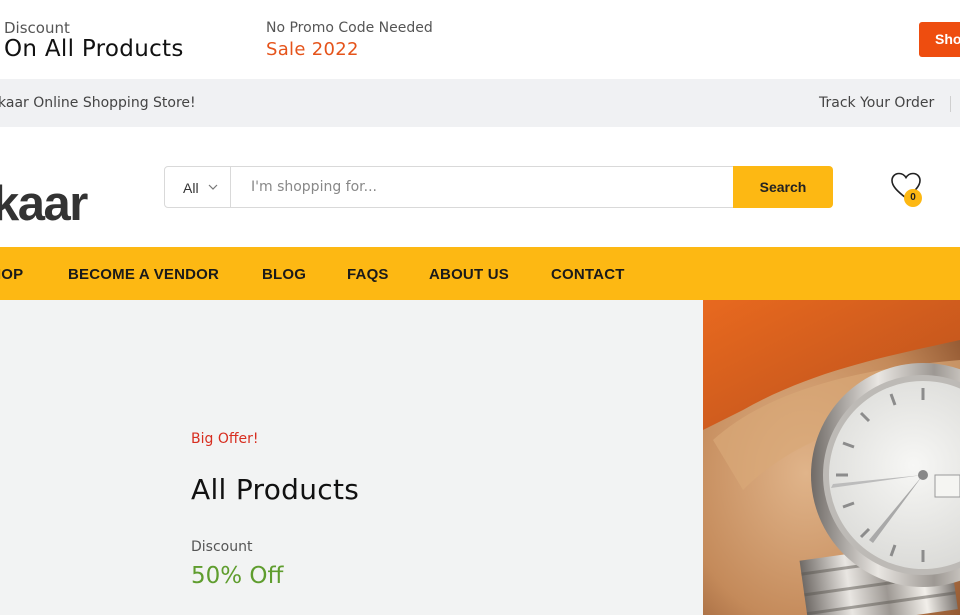 The width and height of the screenshot is (960, 615). I want to click on search-input, so click(482, 187).